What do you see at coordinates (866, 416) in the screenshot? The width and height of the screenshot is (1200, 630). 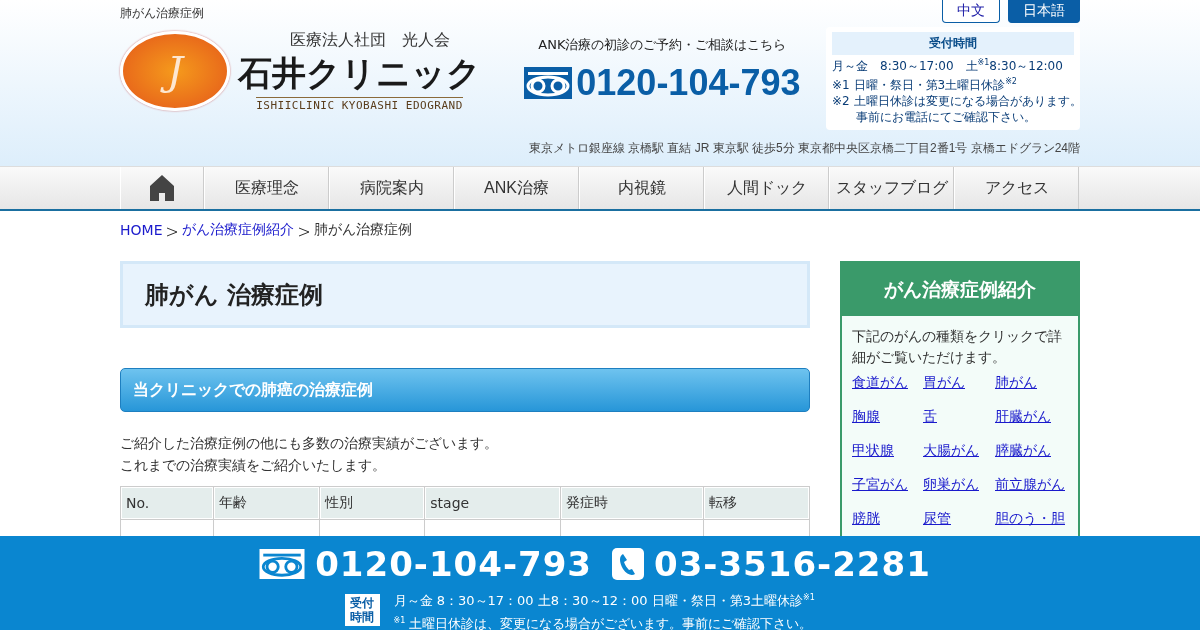 I see `cancer-link: 胸腺` at bounding box center [866, 416].